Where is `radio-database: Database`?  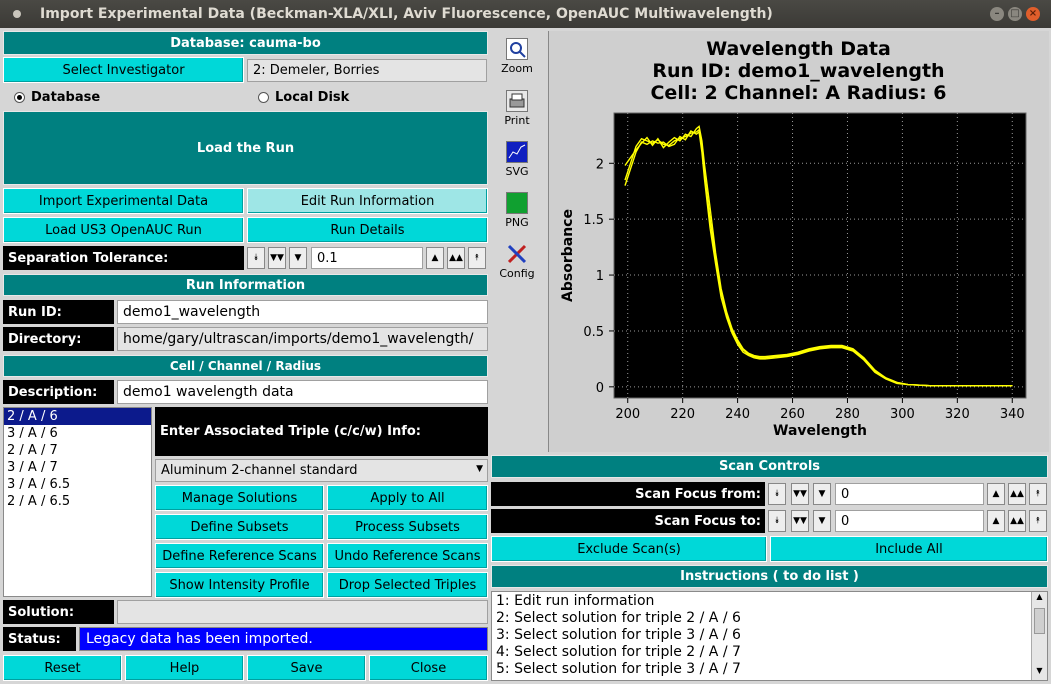
radio-database: Database is located at coordinates (129, 97).